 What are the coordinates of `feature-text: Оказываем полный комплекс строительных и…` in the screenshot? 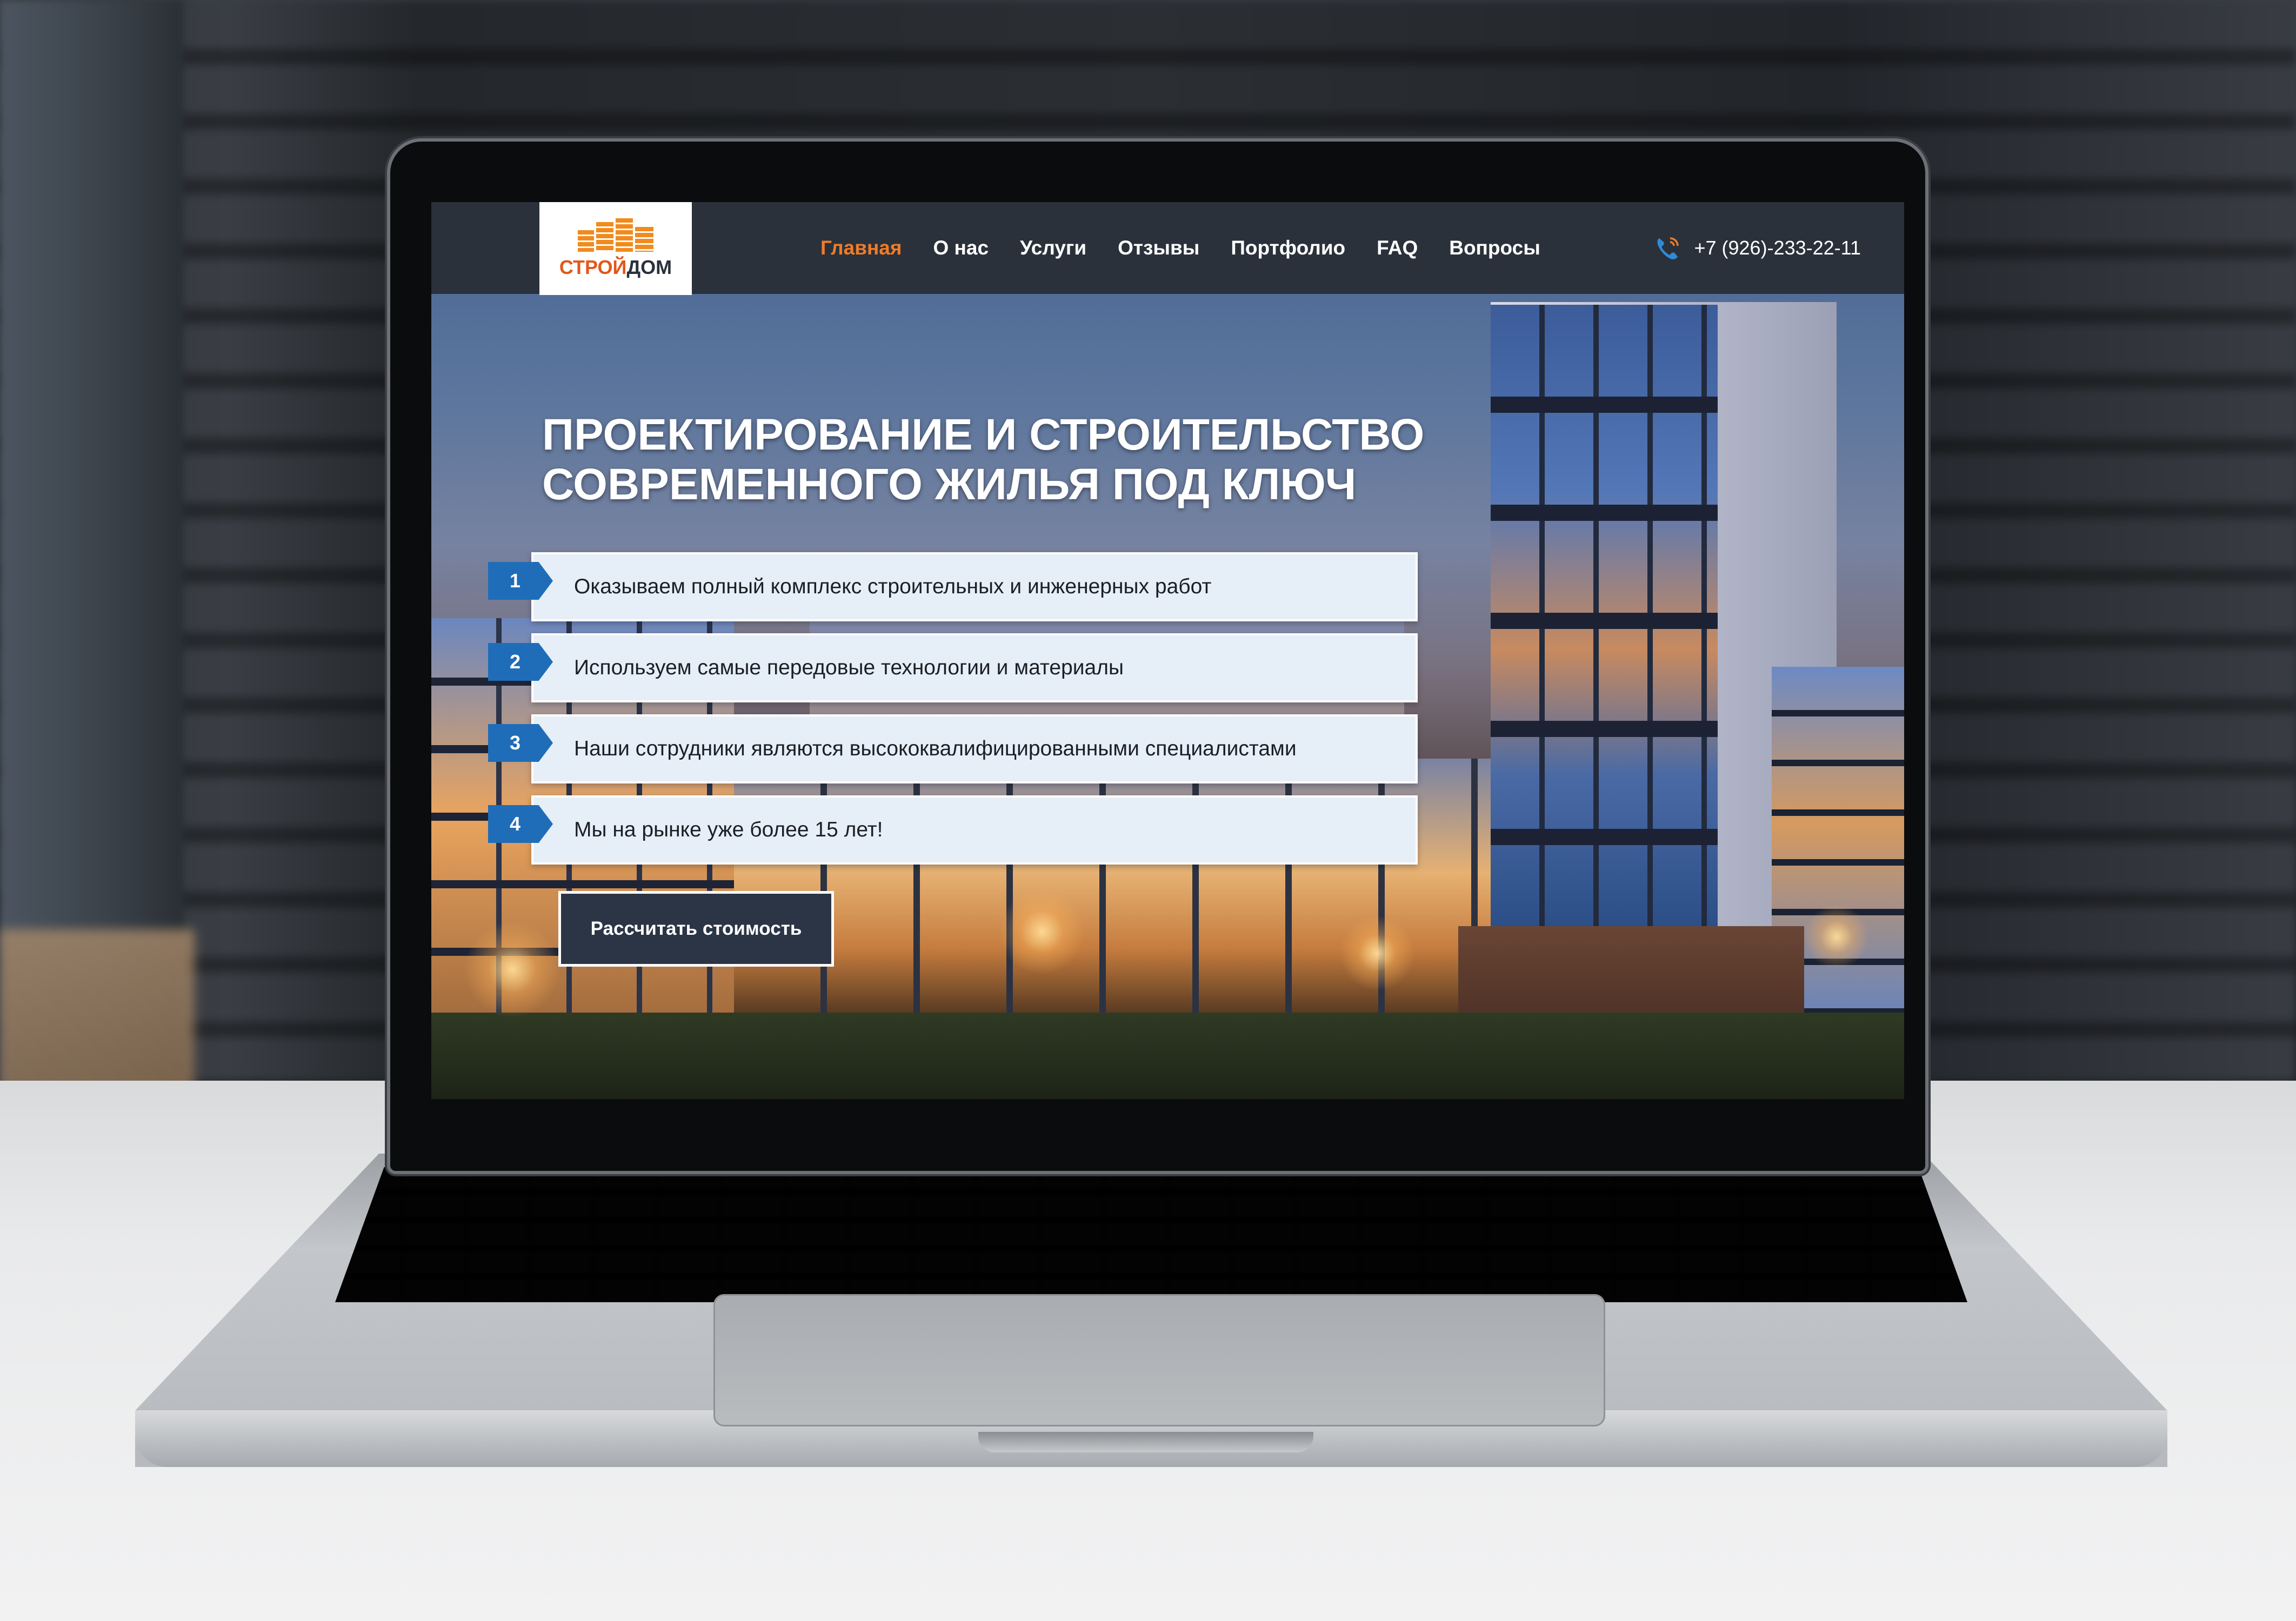 It's located at (974, 586).